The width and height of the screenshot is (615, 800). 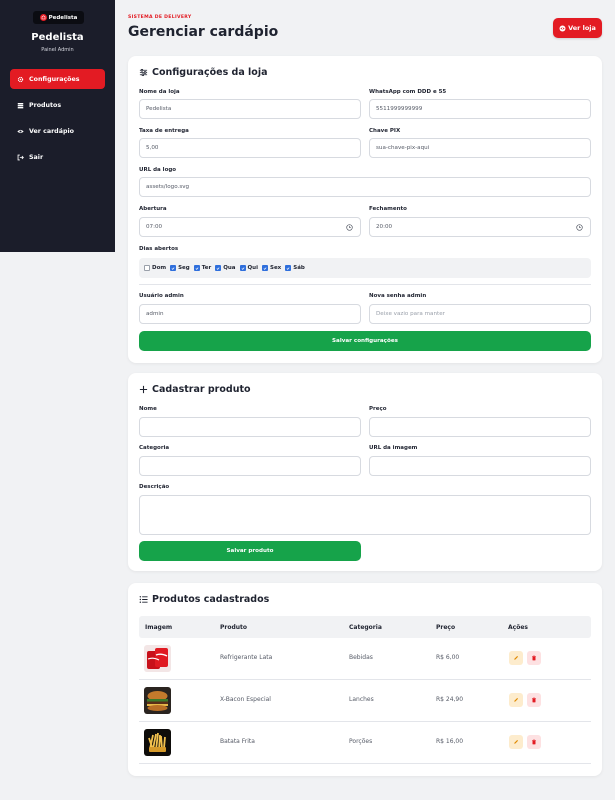 I want to click on sidebar-item-ver-cardapio: Ver cardápio, so click(x=57, y=131).